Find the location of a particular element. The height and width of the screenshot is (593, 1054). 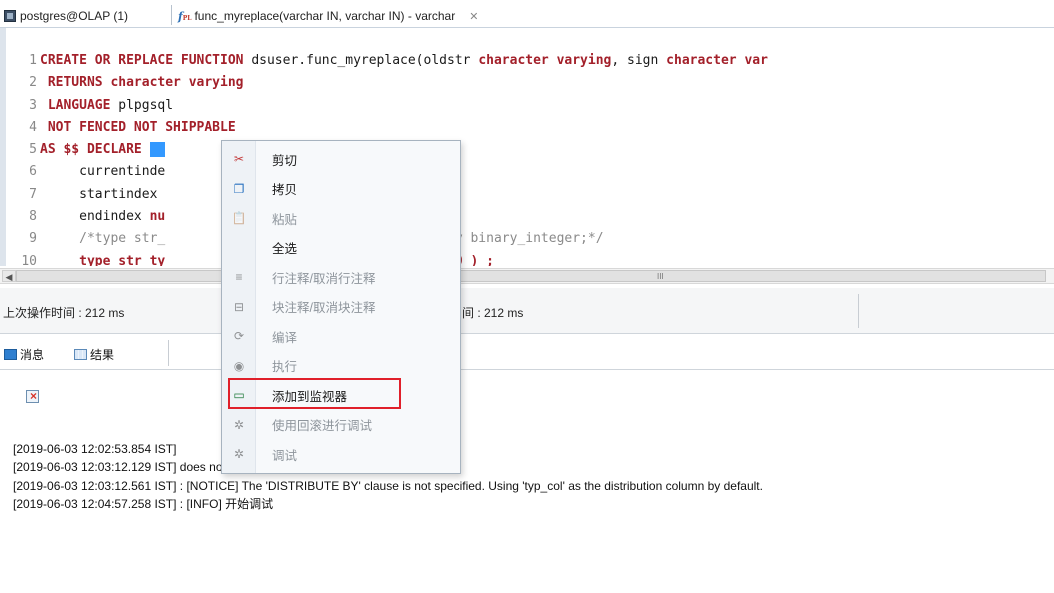

code-token: plpgsql is located at coordinates (146, 105).